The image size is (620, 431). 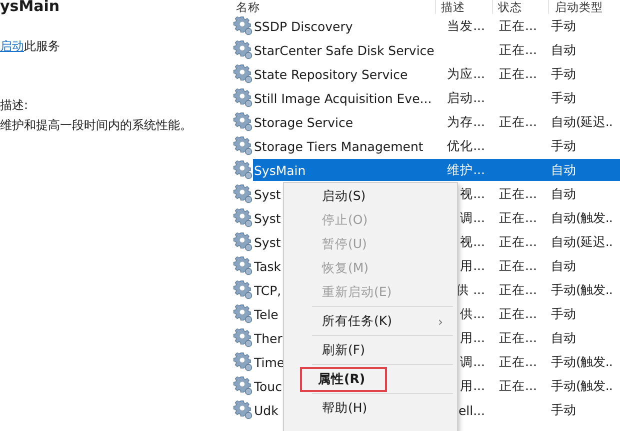 What do you see at coordinates (15, 105) in the screenshot?
I see `description-label: 描述:` at bounding box center [15, 105].